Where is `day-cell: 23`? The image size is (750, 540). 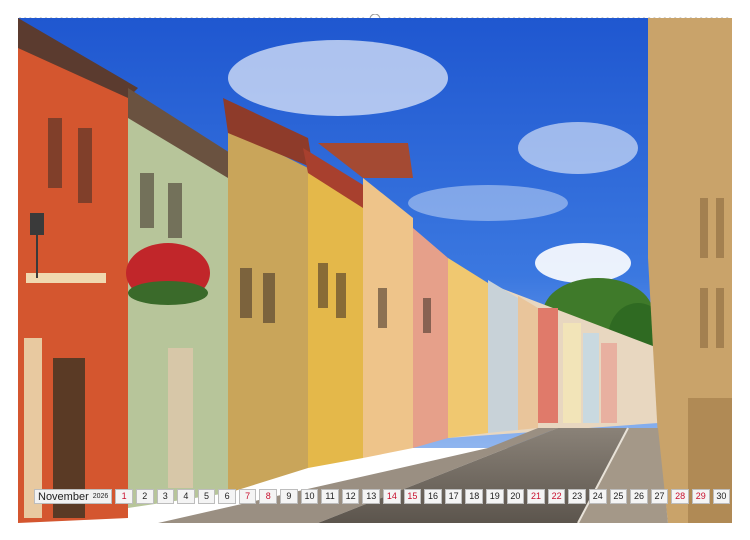
day-cell: 23 is located at coordinates (577, 496).